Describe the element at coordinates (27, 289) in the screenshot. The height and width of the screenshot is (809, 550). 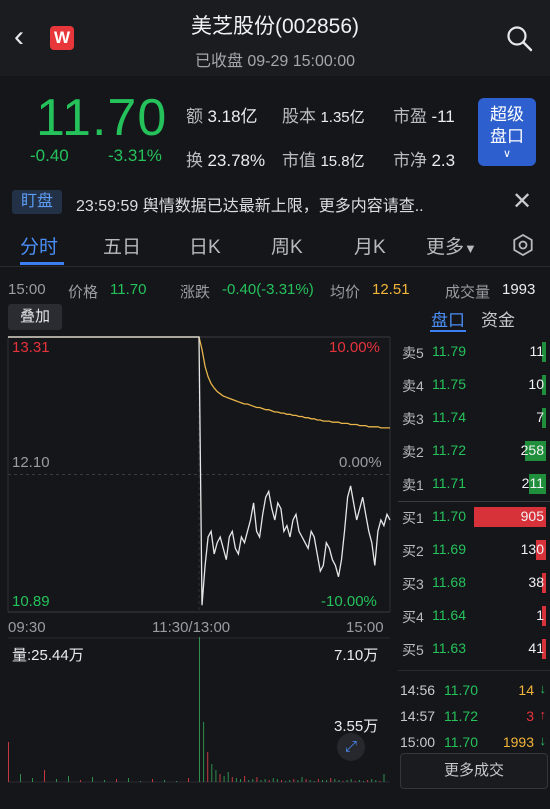
I see `info-time: 15:00` at that location.